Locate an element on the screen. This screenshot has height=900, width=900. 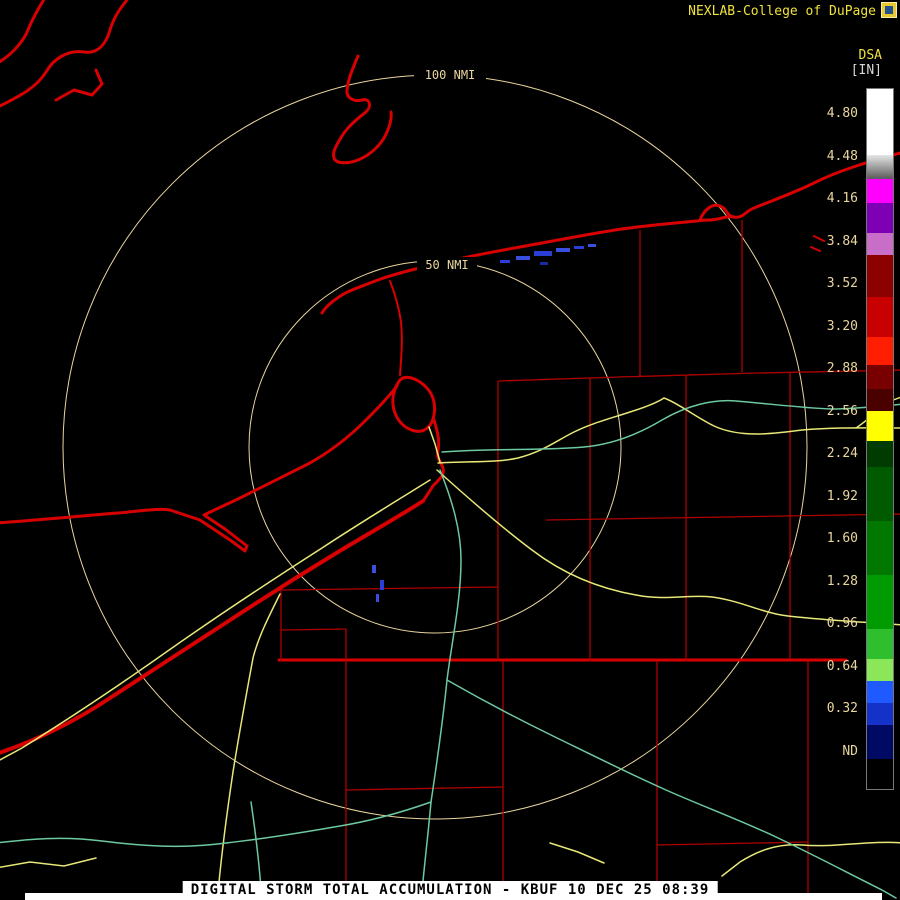
legend-label: 3.20 is located at coordinates (842, 326).